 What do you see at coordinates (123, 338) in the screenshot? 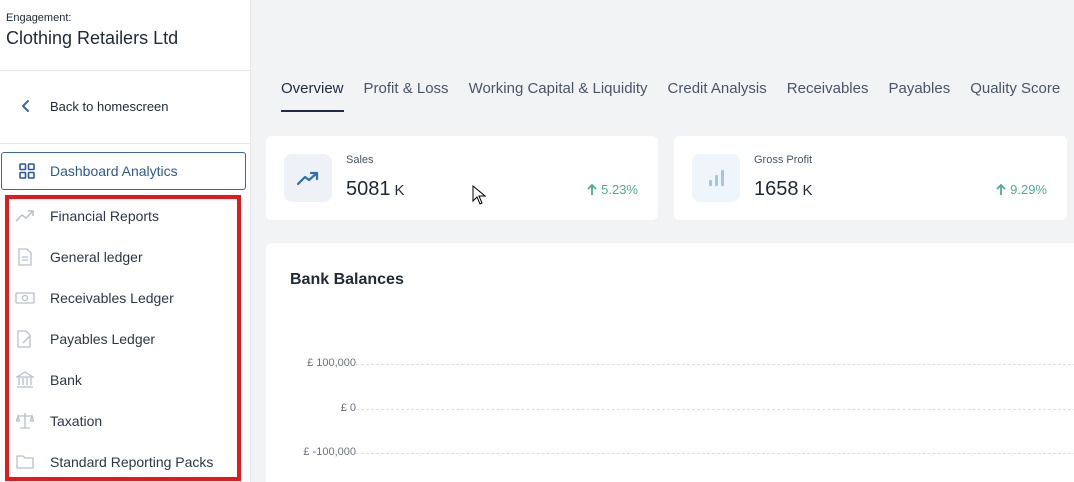
I see `highlight-box` at bounding box center [123, 338].